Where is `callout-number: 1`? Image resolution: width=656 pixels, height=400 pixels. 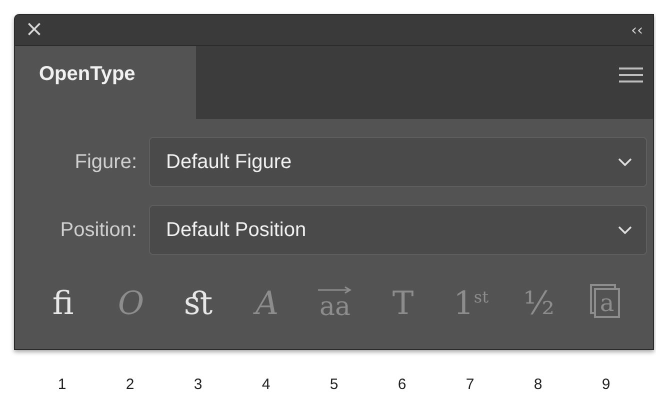
callout-number: 1 is located at coordinates (62, 384).